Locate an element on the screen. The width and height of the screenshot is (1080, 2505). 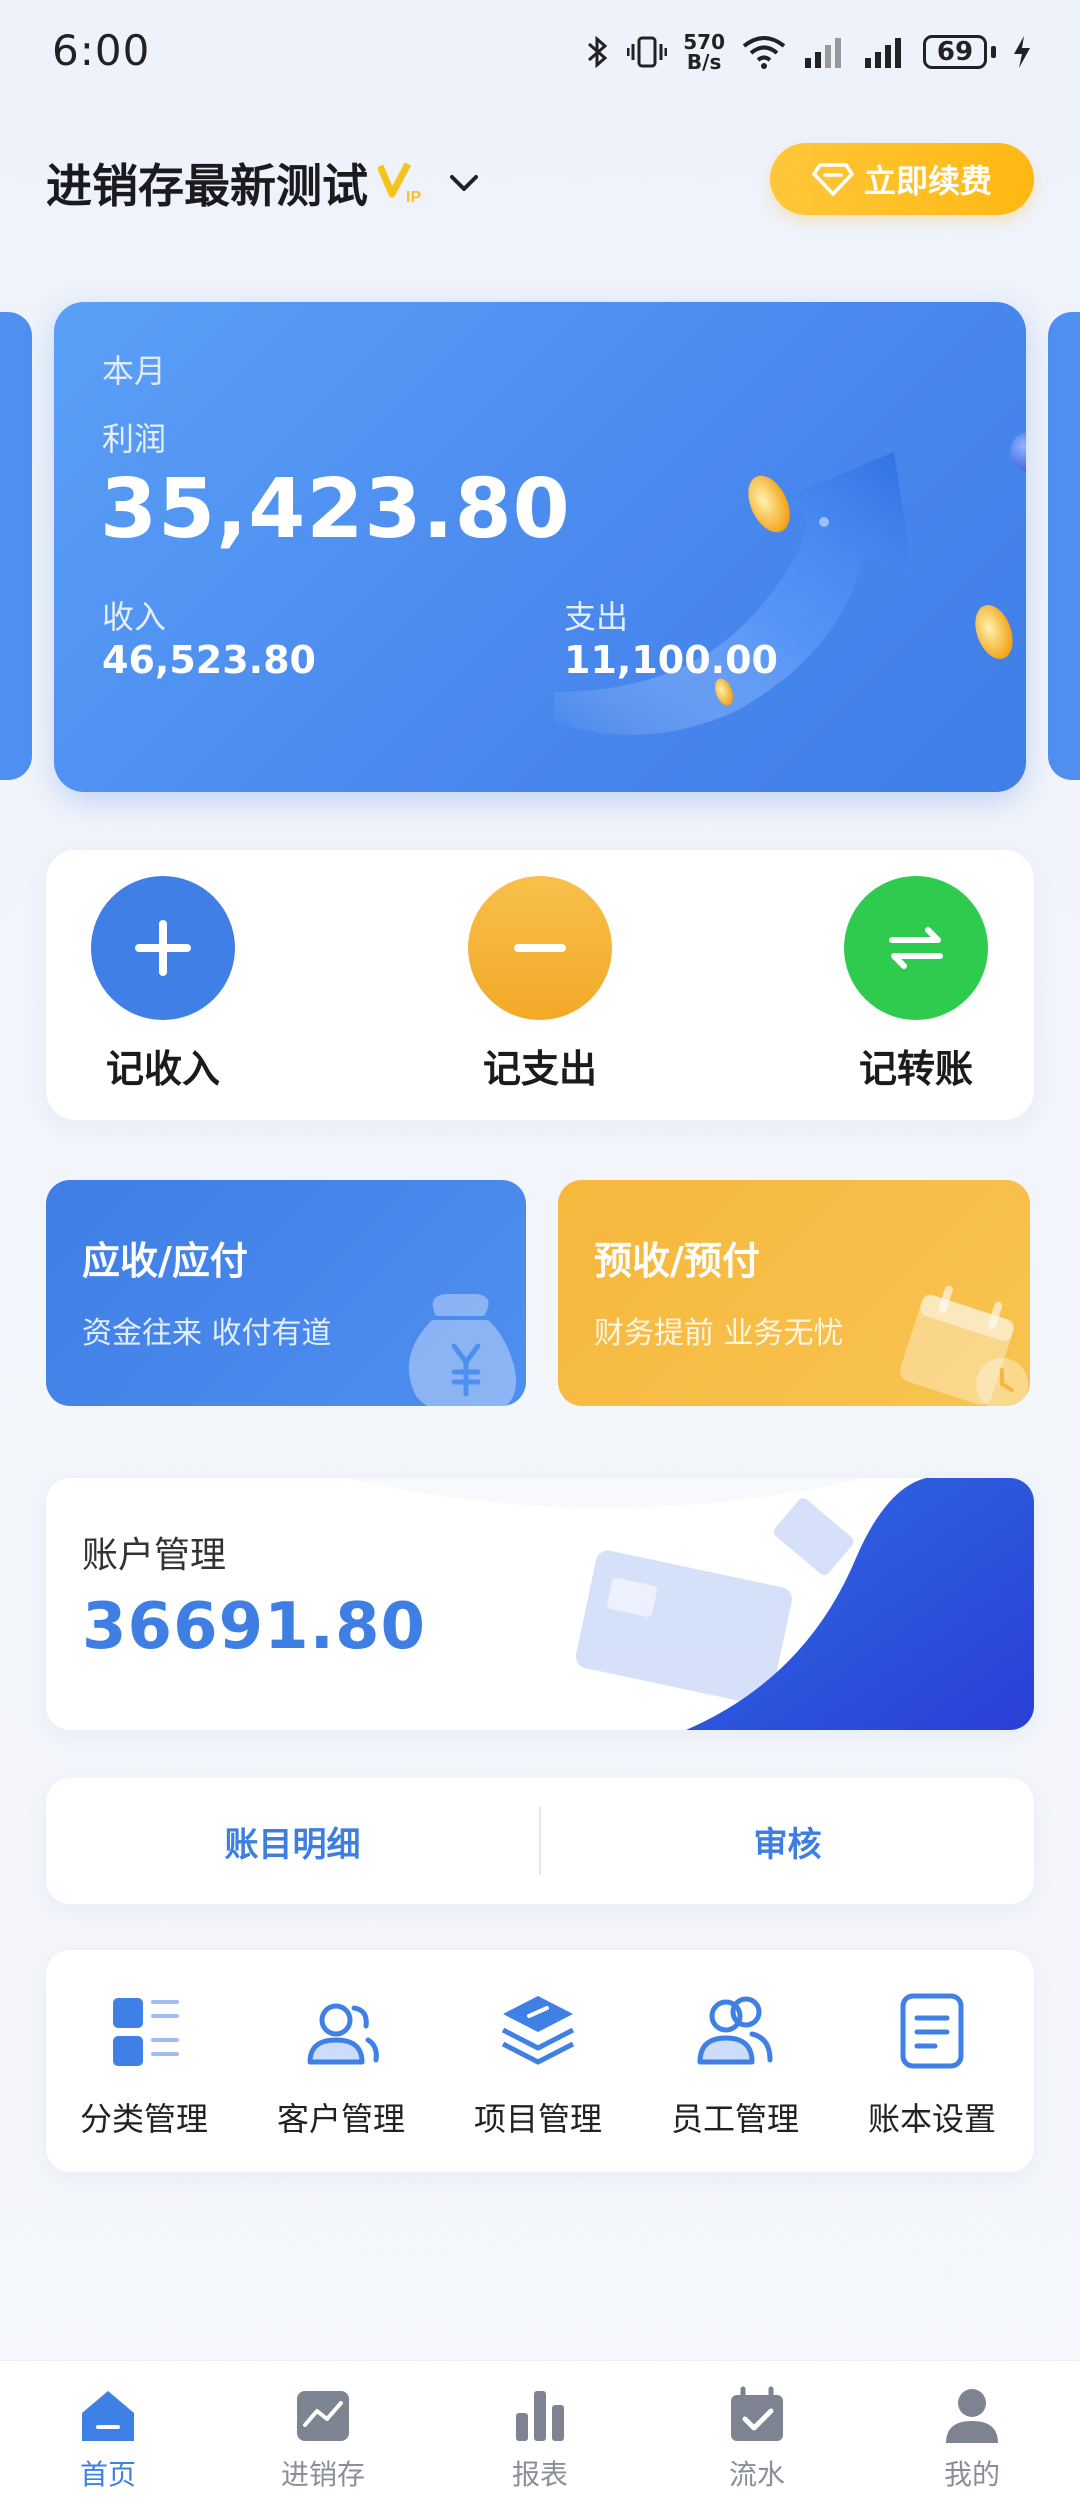
flow-icon is located at coordinates (757, 2413).